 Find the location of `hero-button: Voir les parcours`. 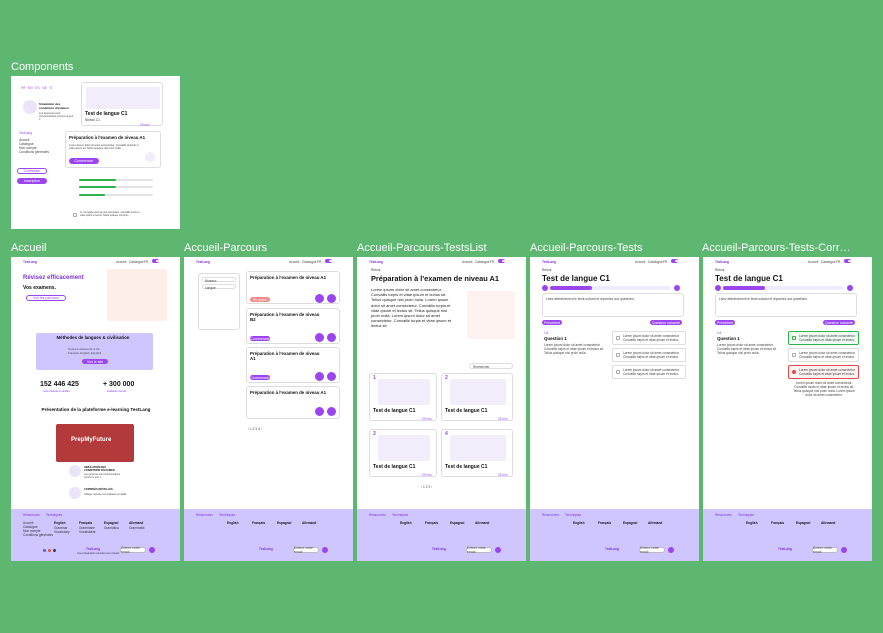

hero-button: Voir les parcours is located at coordinates (46, 298).